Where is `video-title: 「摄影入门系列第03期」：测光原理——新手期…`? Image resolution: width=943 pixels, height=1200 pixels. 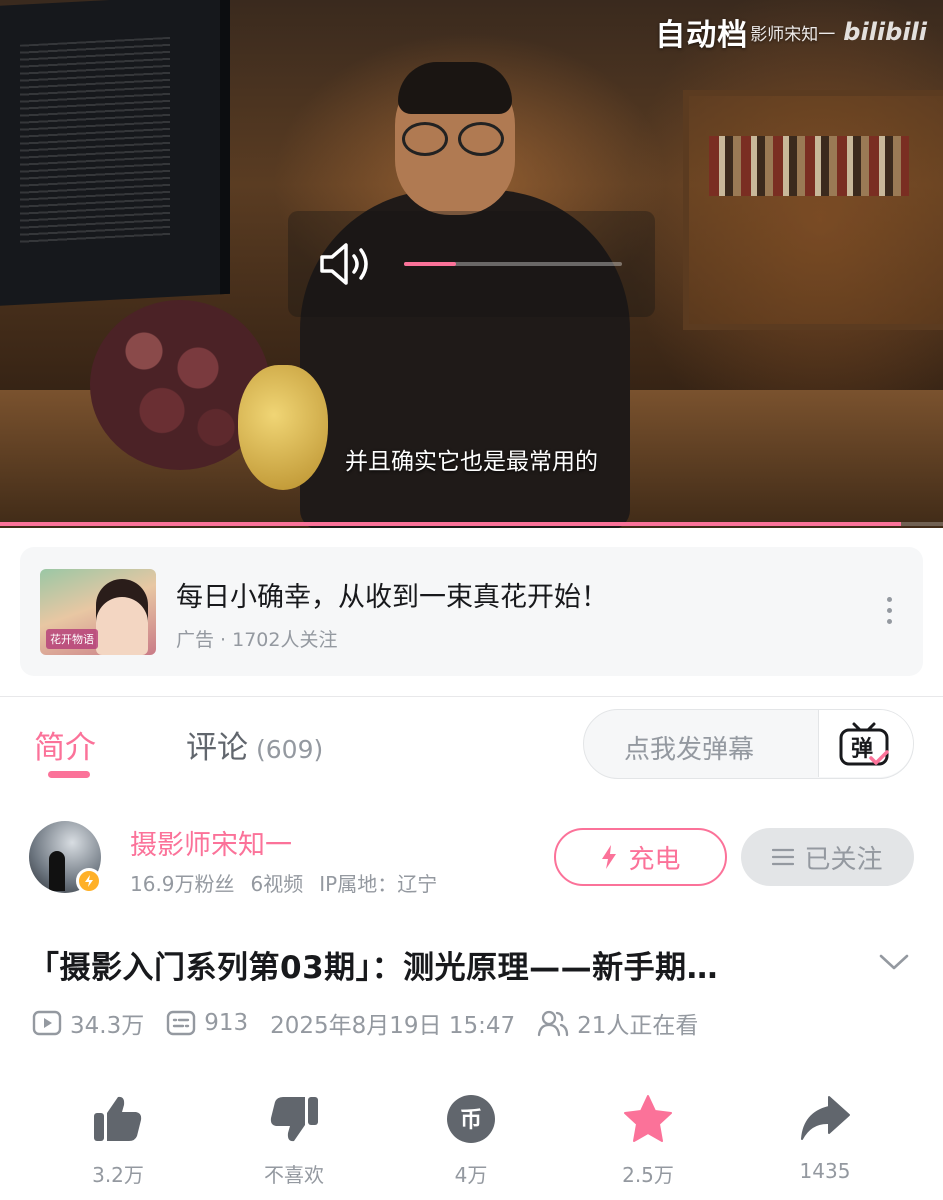 video-title: 「摄影入门系列第03期」：测光原理——新手期… is located at coordinates (438, 964).